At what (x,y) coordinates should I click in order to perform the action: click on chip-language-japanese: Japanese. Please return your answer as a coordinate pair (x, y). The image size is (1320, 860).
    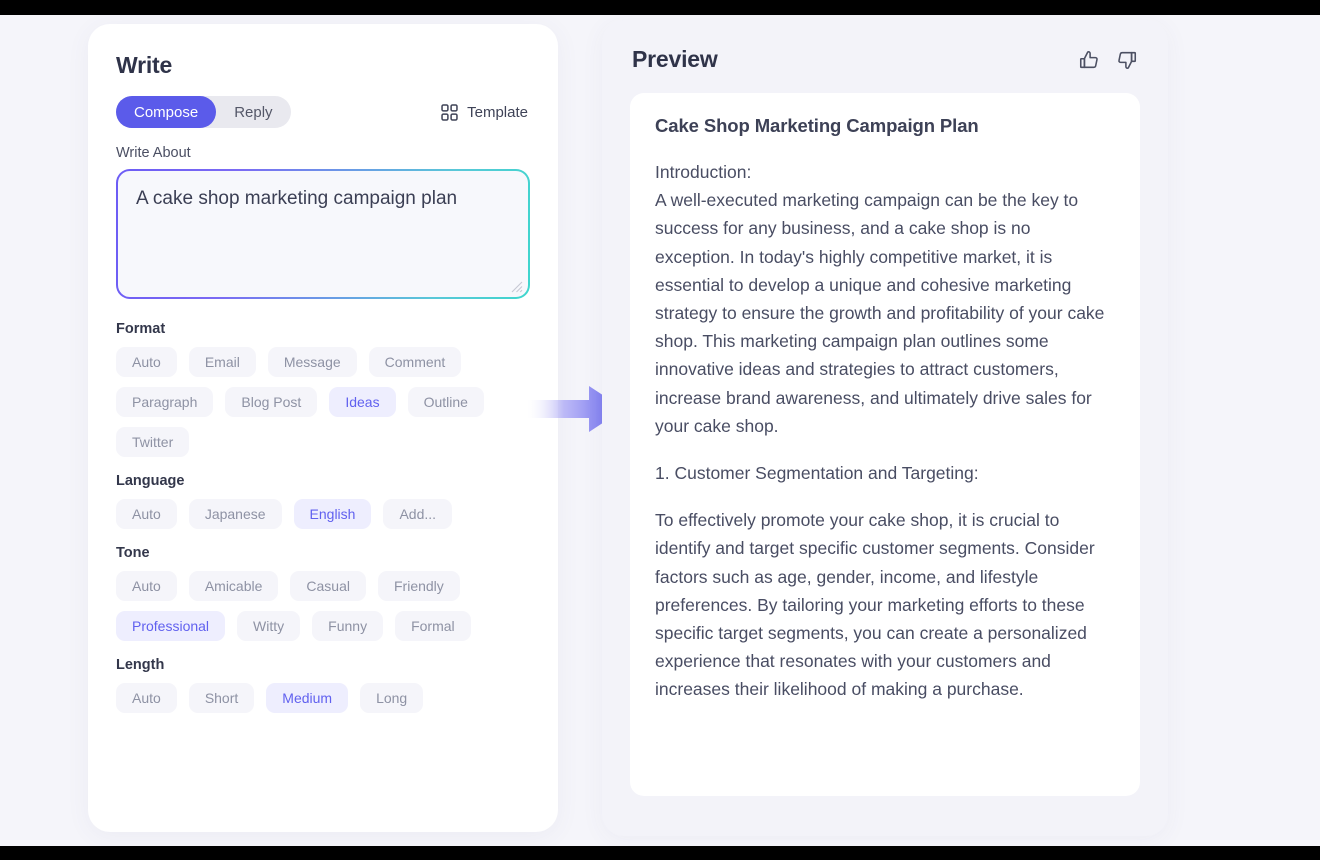
    Looking at the image, I should click on (235, 514).